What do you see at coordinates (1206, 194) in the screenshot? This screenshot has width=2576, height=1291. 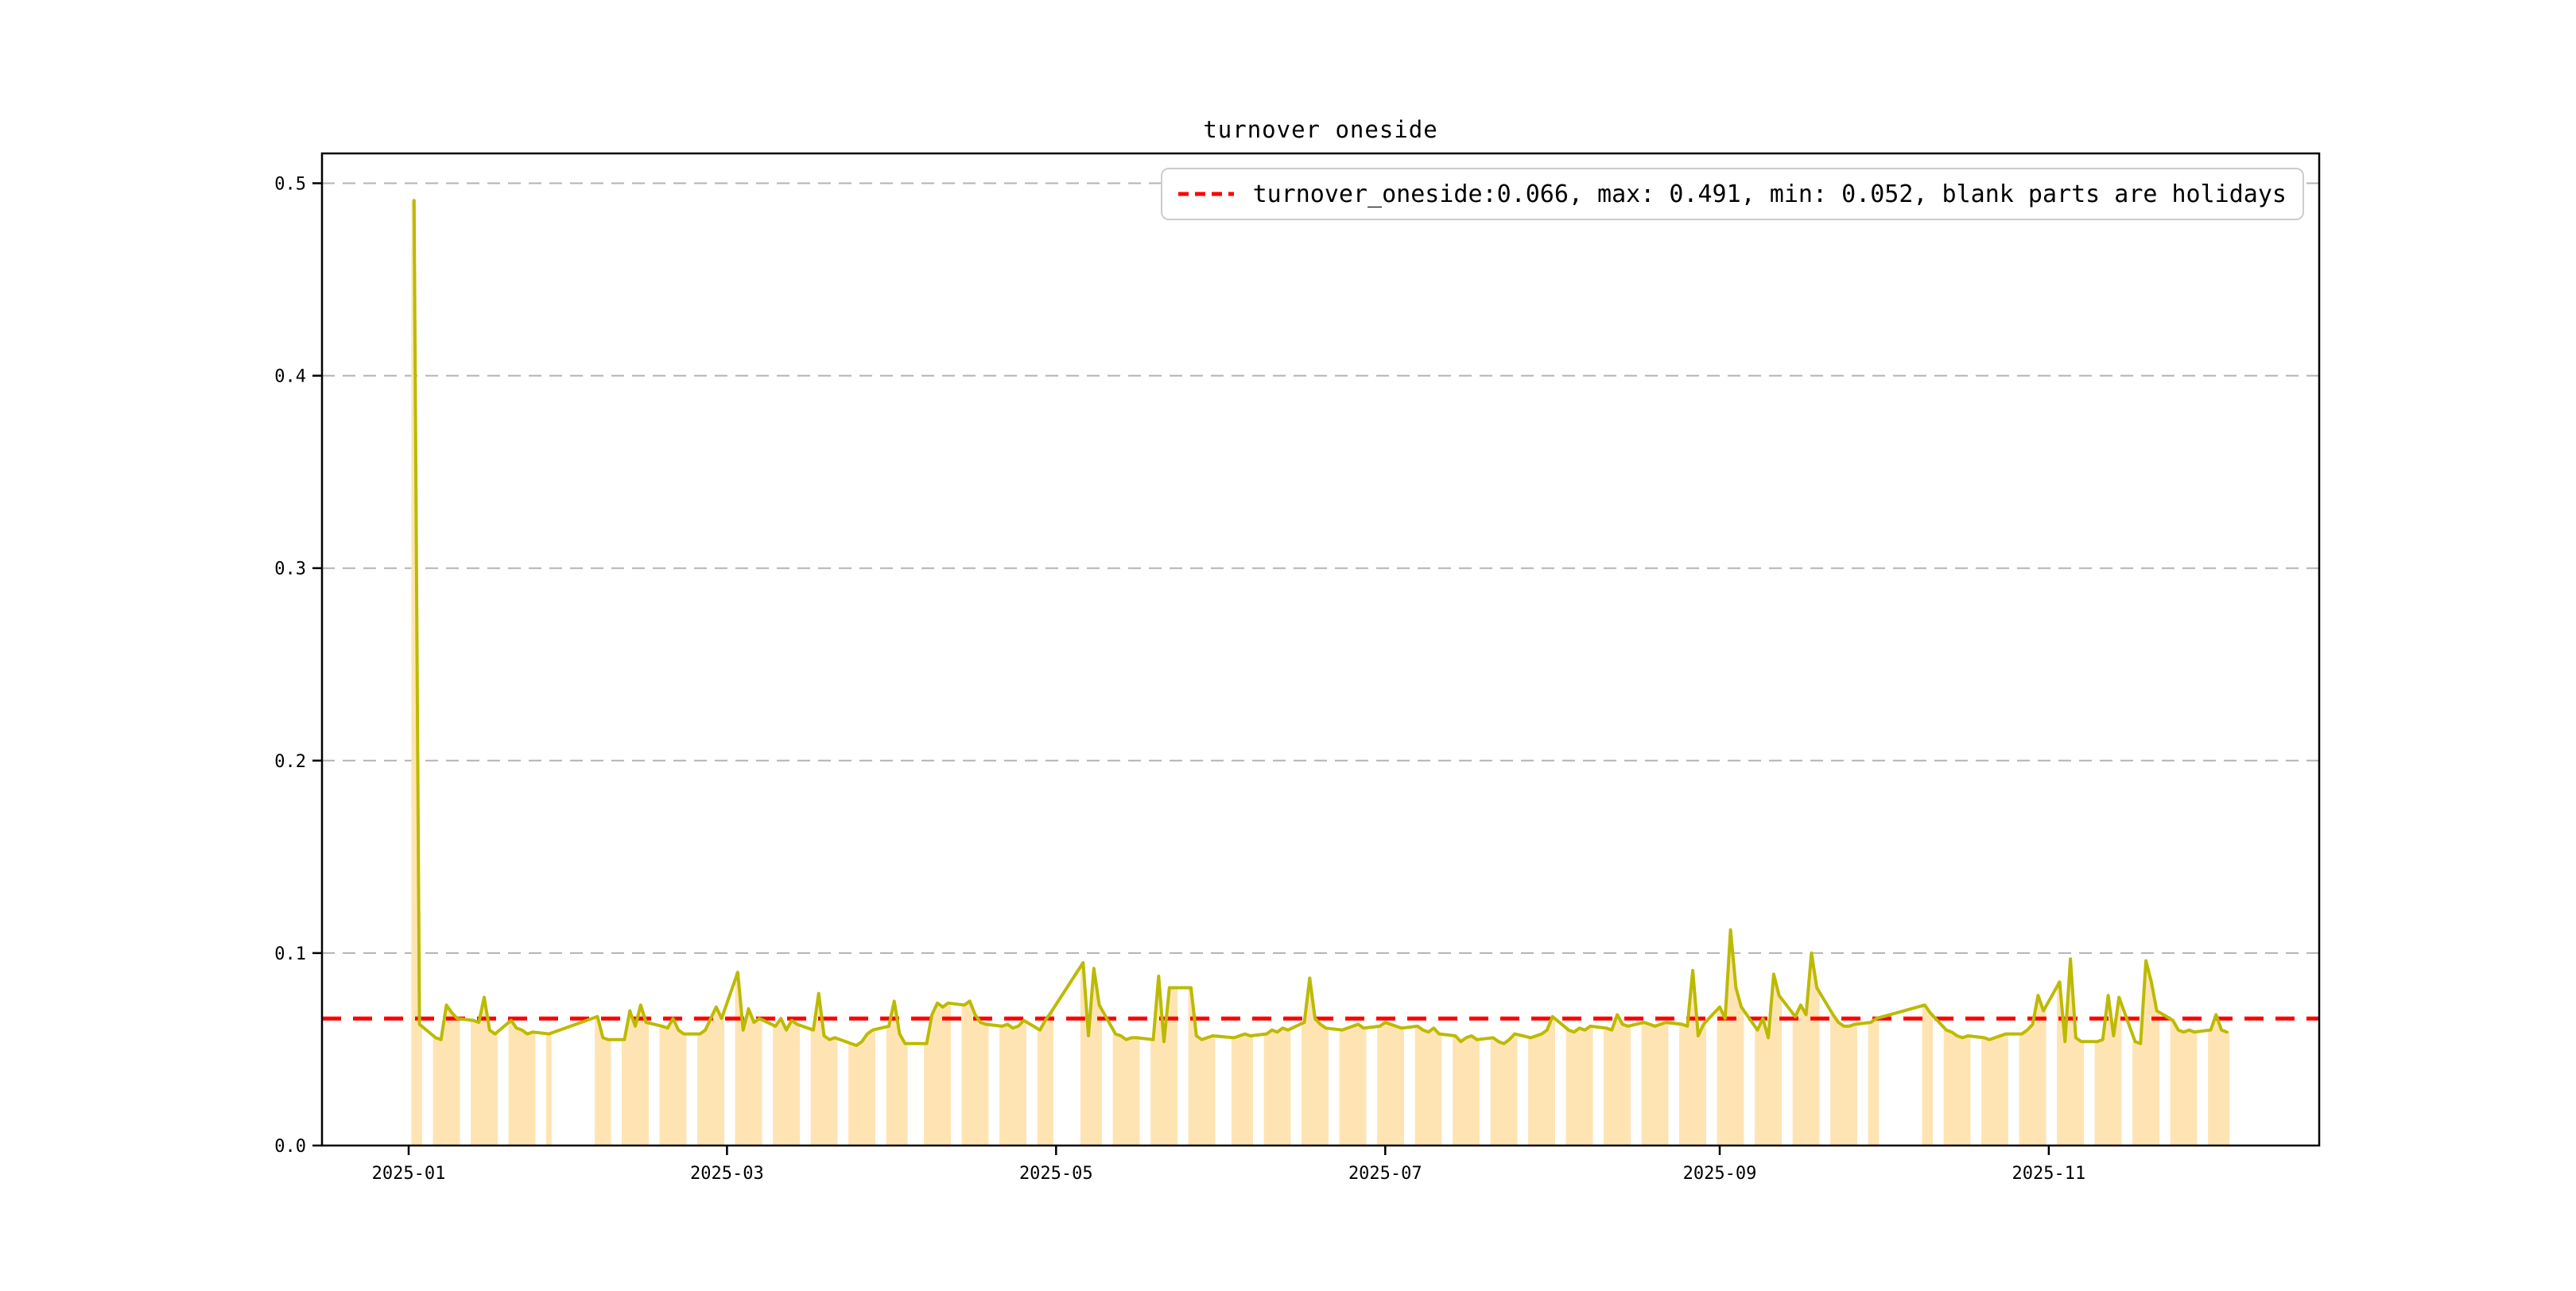 I see `legend-dashed-line-icon` at bounding box center [1206, 194].